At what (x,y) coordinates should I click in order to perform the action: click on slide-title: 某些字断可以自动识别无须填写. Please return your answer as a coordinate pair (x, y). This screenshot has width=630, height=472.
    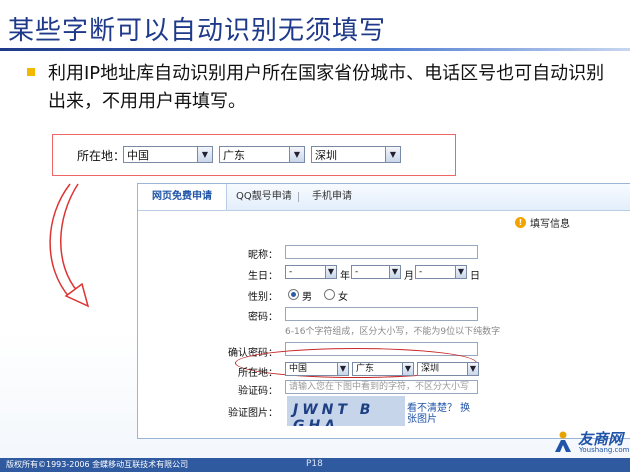
    Looking at the image, I should click on (197, 31).